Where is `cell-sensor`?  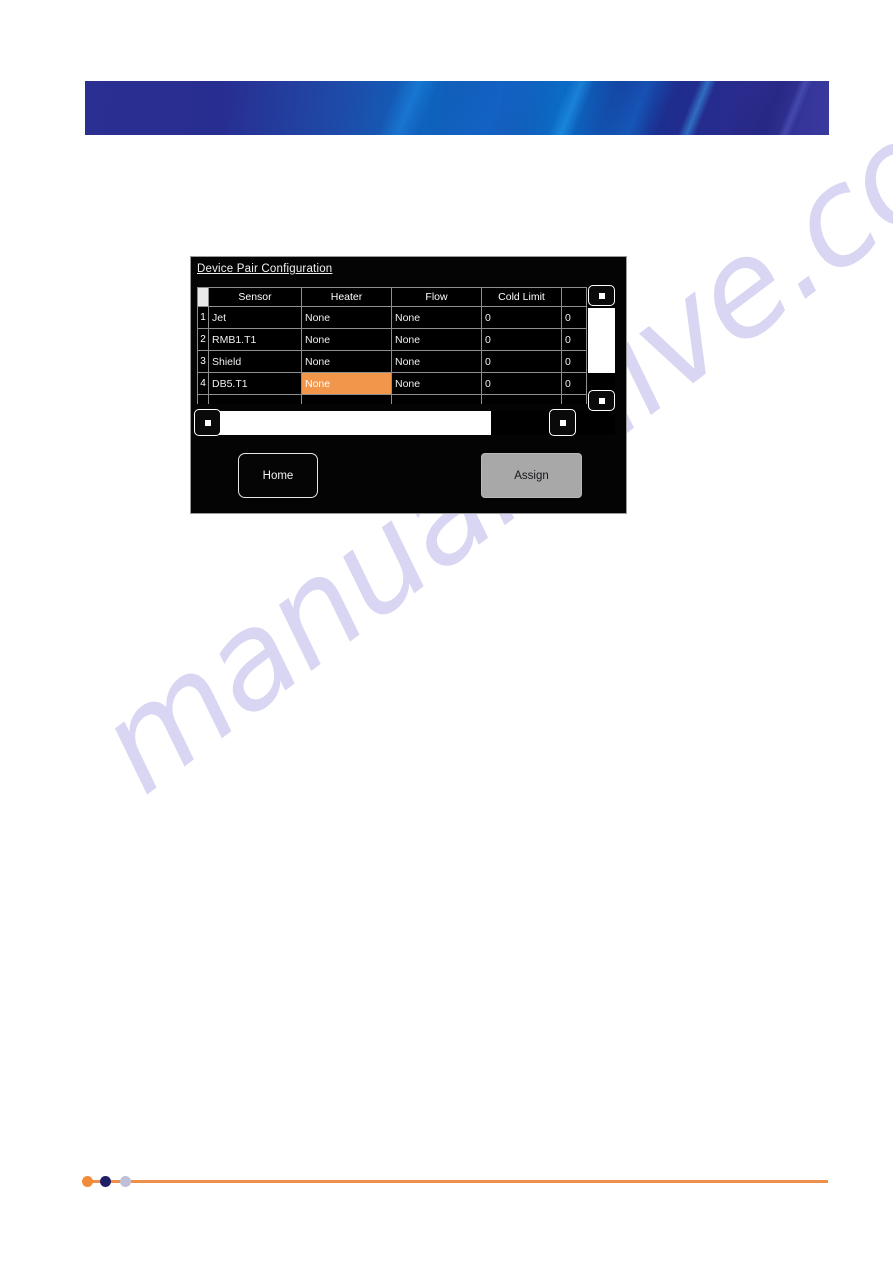 cell-sensor is located at coordinates (255, 399).